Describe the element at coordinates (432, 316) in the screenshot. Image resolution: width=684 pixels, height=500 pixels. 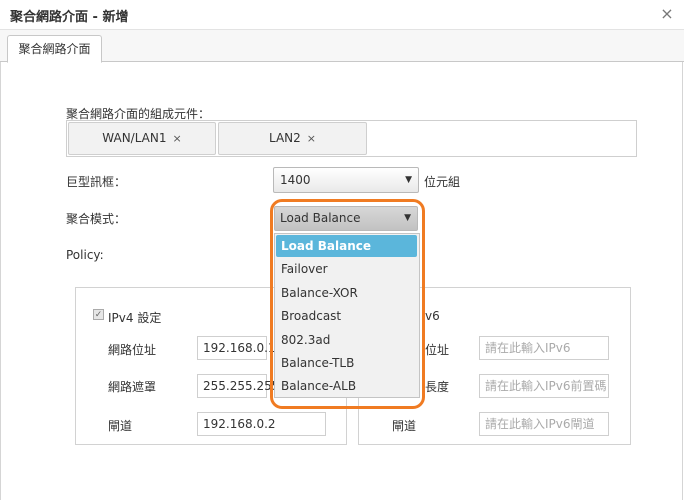
I see `ipv6-settings-legend: v6` at that location.